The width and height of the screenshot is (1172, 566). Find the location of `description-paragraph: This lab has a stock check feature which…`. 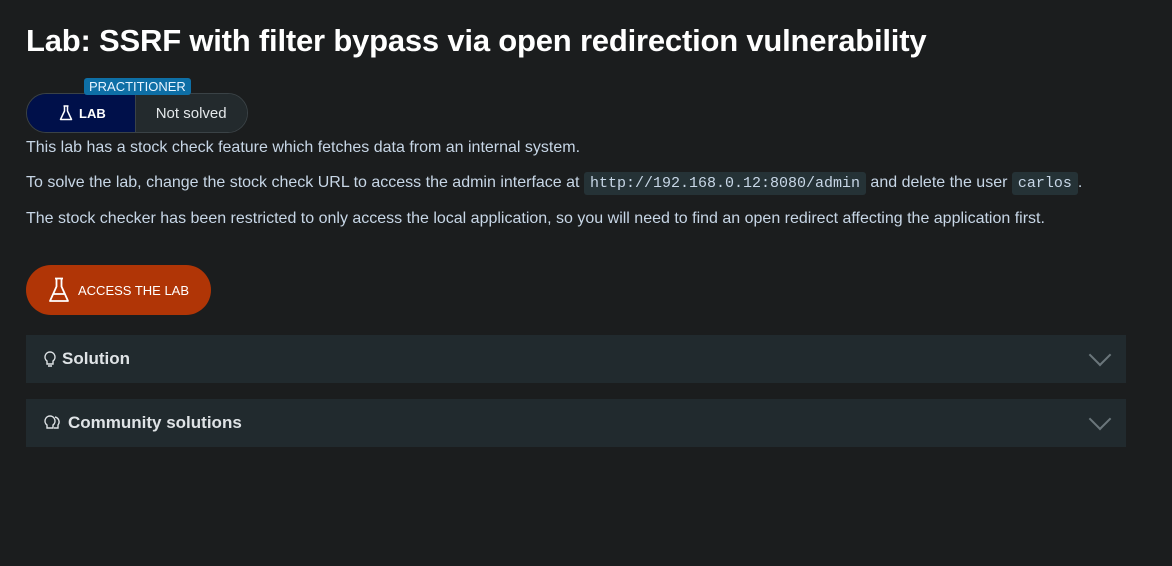

description-paragraph: This lab has a stock check feature which… is located at coordinates (303, 147).